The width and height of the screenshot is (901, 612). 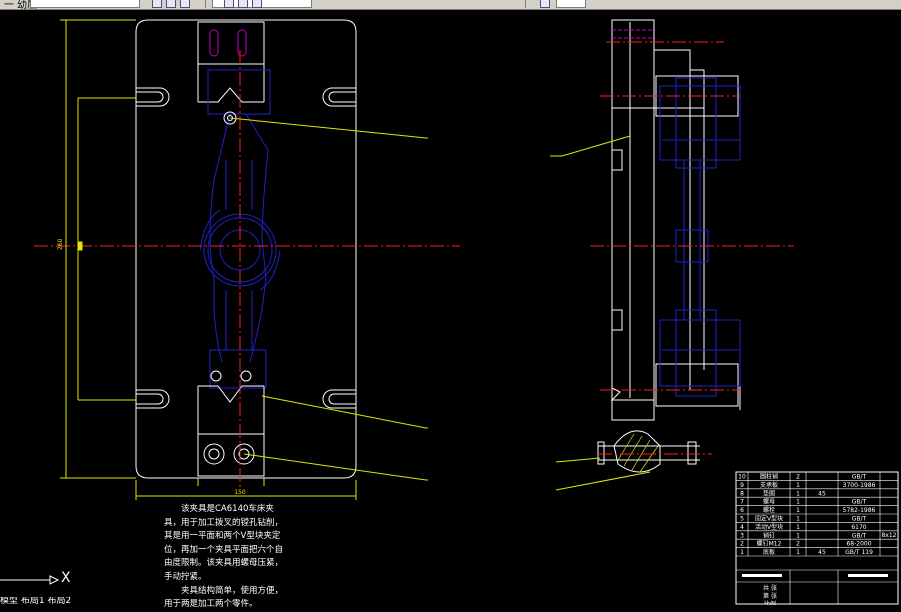 What do you see at coordinates (742, 502) in the screenshot?
I see `part-number: 7` at bounding box center [742, 502].